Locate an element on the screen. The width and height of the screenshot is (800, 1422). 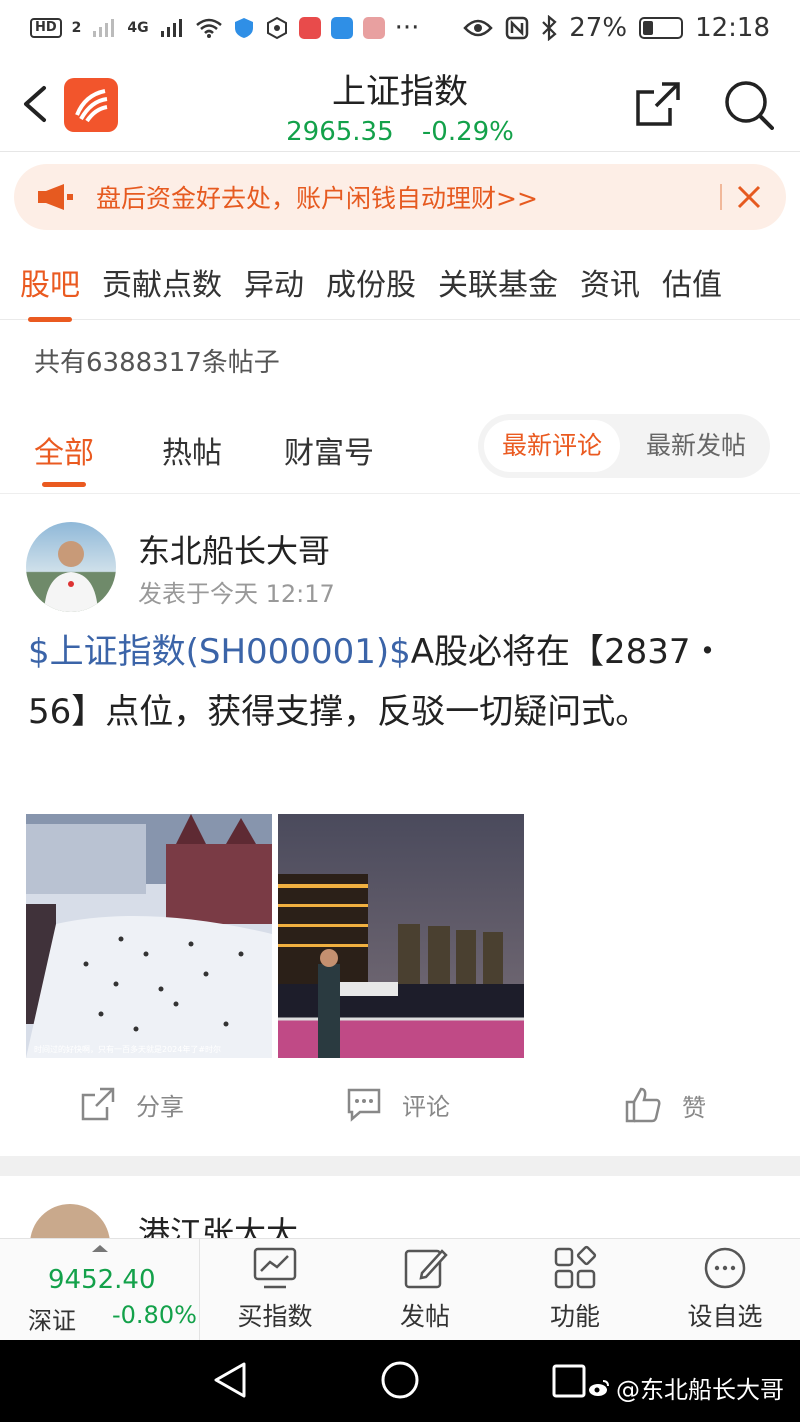
edit-icon is located at coordinates (426, 1269).